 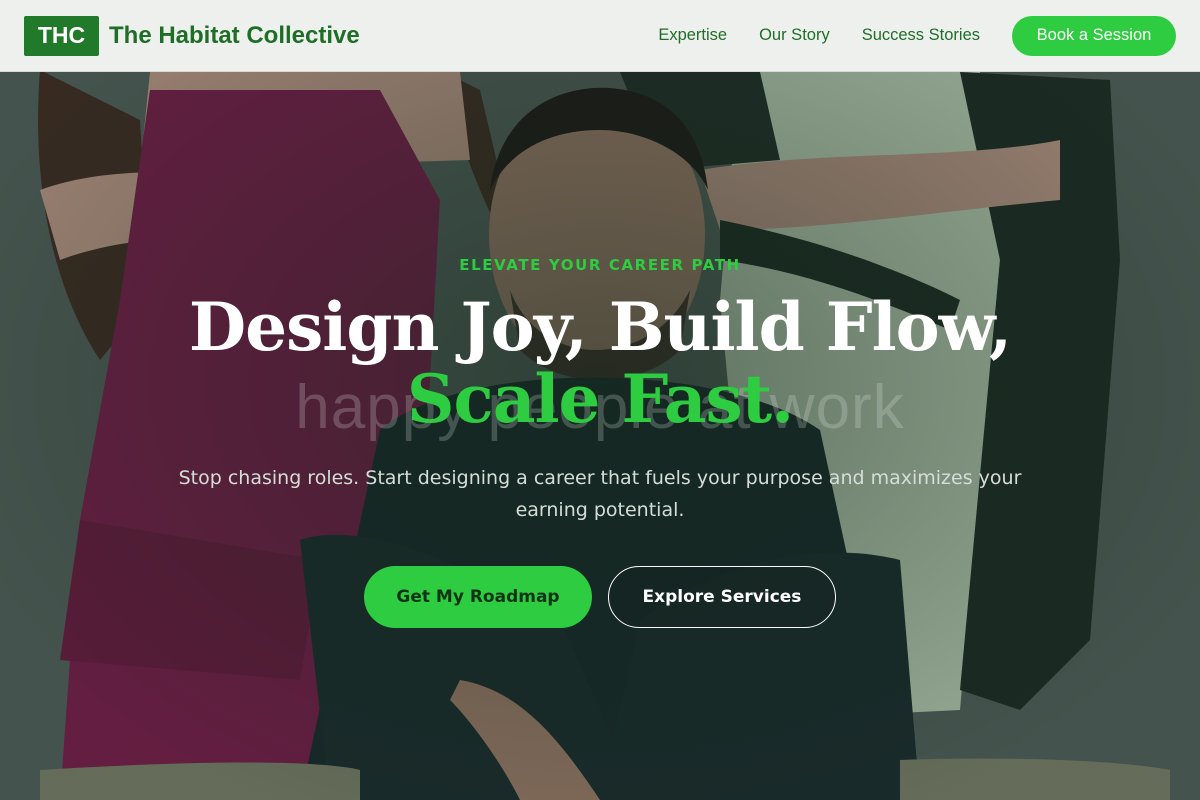 I want to click on nav-link-our-story: Our Story, so click(x=794, y=35).